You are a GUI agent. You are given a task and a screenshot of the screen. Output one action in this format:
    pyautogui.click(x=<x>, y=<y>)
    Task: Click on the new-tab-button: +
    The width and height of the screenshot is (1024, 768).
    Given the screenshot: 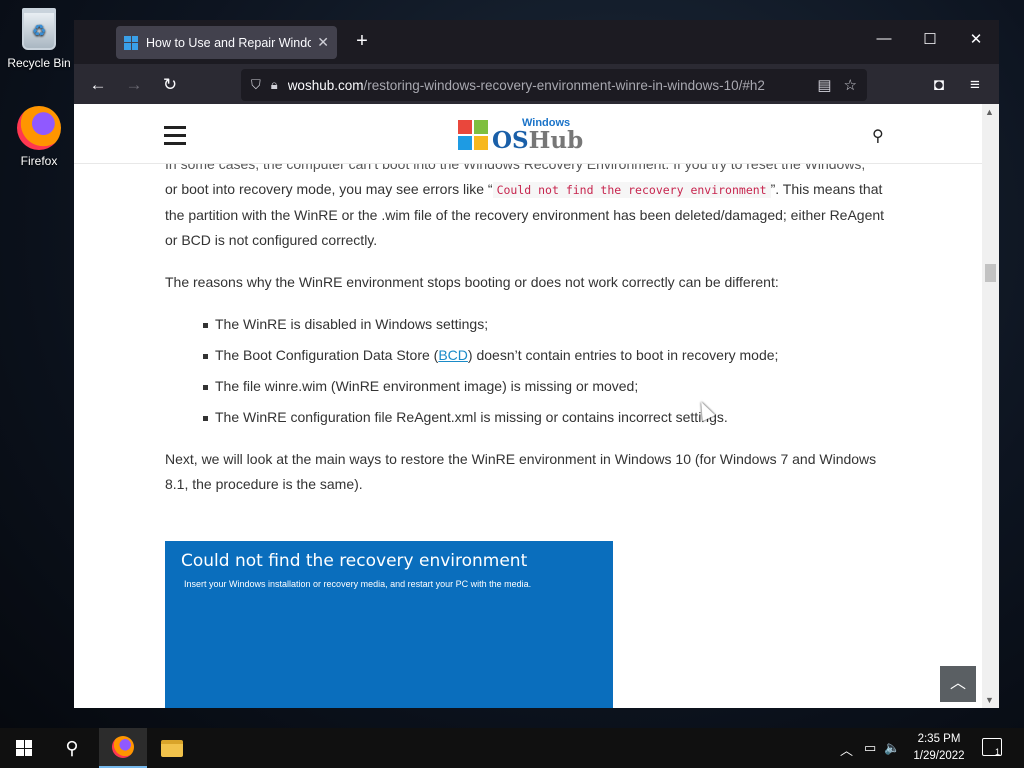 What is the action you would take?
    pyautogui.click(x=362, y=41)
    